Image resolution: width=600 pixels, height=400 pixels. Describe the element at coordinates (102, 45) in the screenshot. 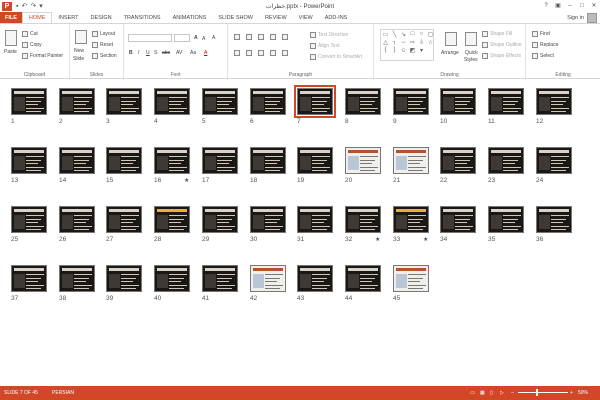

I see `reset-button: Reset` at that location.